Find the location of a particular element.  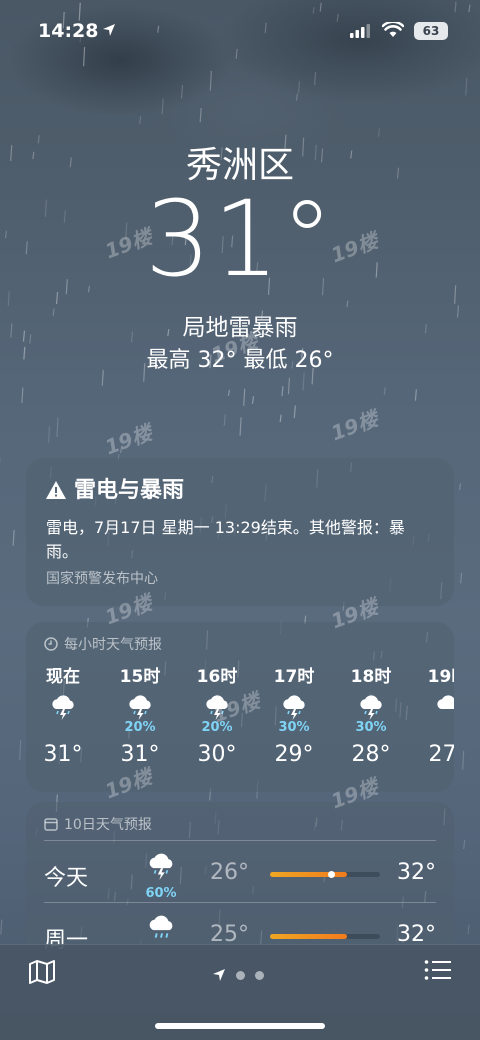

bottom-toolbar is located at coordinates (240, 992).